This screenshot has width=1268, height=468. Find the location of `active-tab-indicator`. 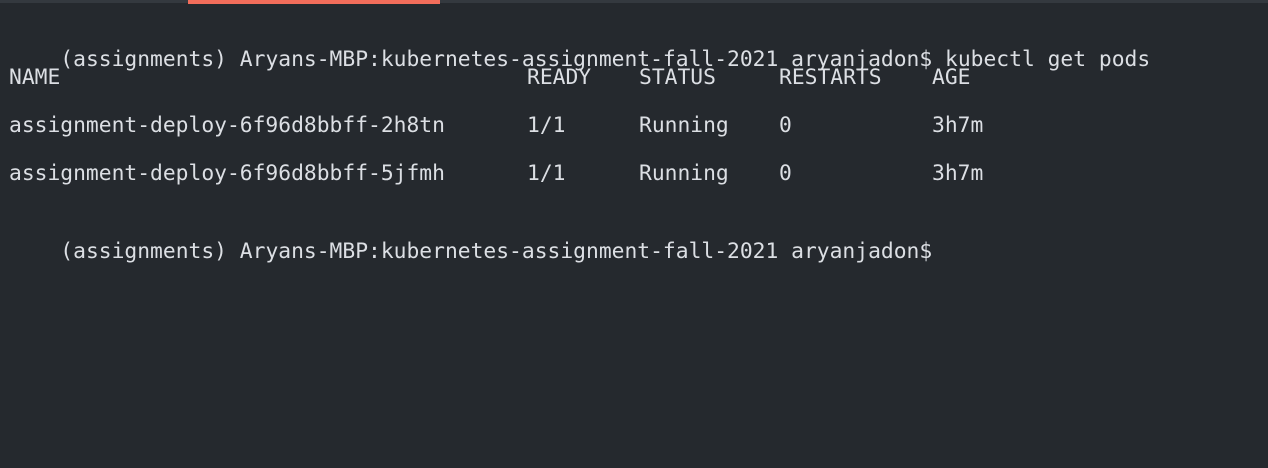

active-tab-indicator is located at coordinates (314, 2).